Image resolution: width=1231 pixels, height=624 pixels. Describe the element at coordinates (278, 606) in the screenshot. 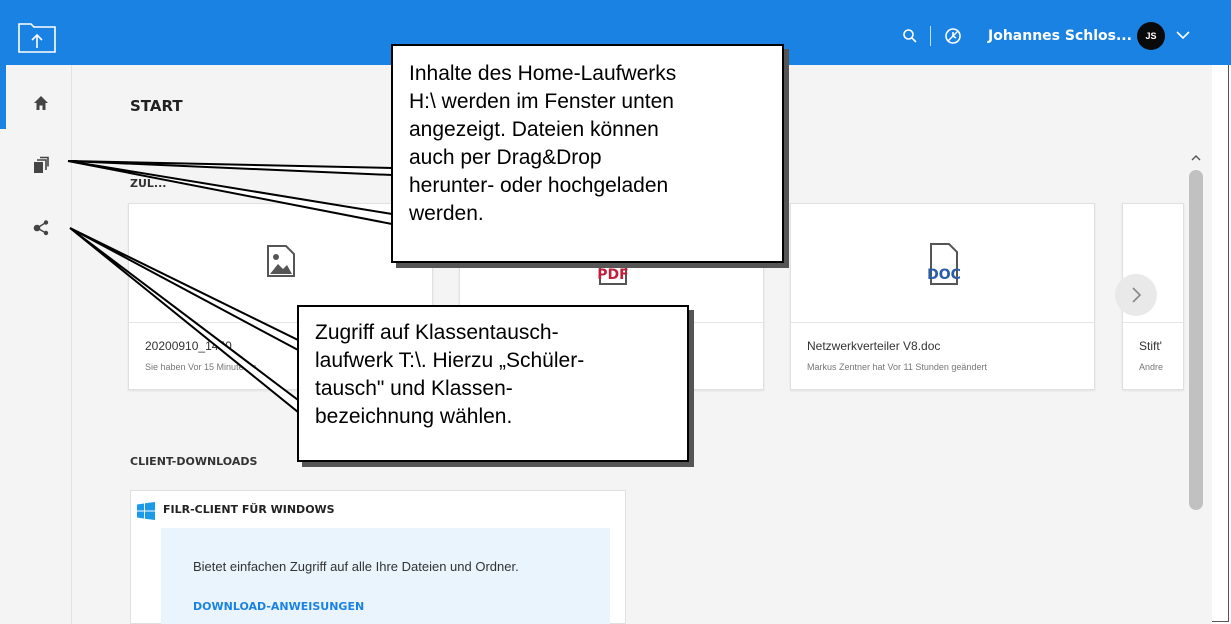

I see `download-instructions-link: DOWNLOAD-ANWEISUNGEN` at that location.